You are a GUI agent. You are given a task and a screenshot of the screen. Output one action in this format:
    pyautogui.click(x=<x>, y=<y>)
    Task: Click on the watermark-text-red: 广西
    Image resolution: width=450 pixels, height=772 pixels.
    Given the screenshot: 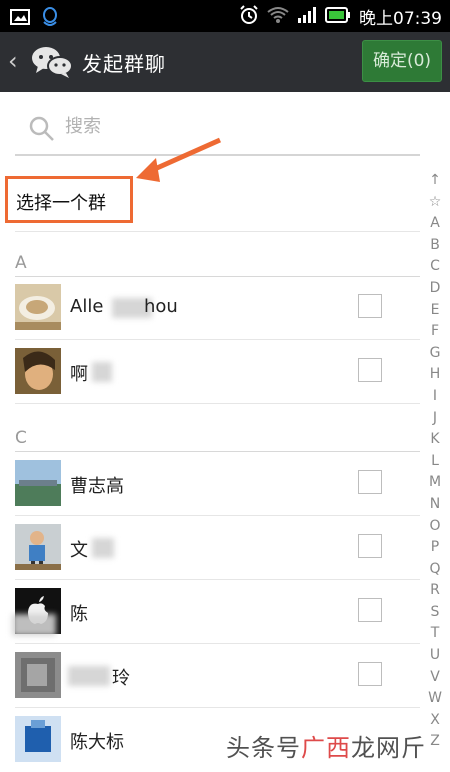 What is the action you would take?
    pyautogui.click(x=326, y=748)
    